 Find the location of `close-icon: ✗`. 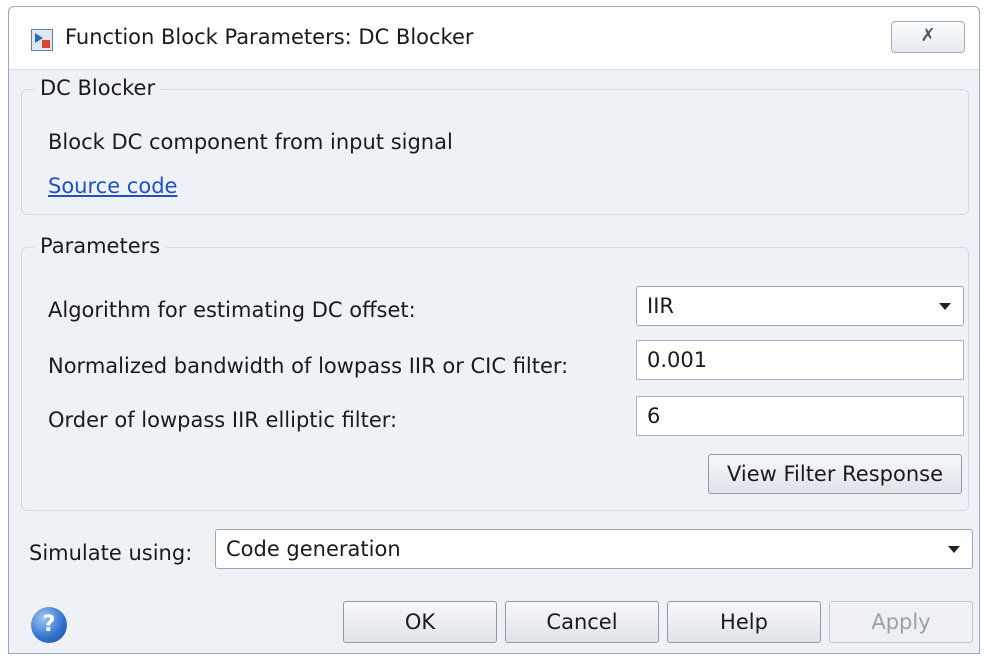

close-icon: ✗ is located at coordinates (928, 35).